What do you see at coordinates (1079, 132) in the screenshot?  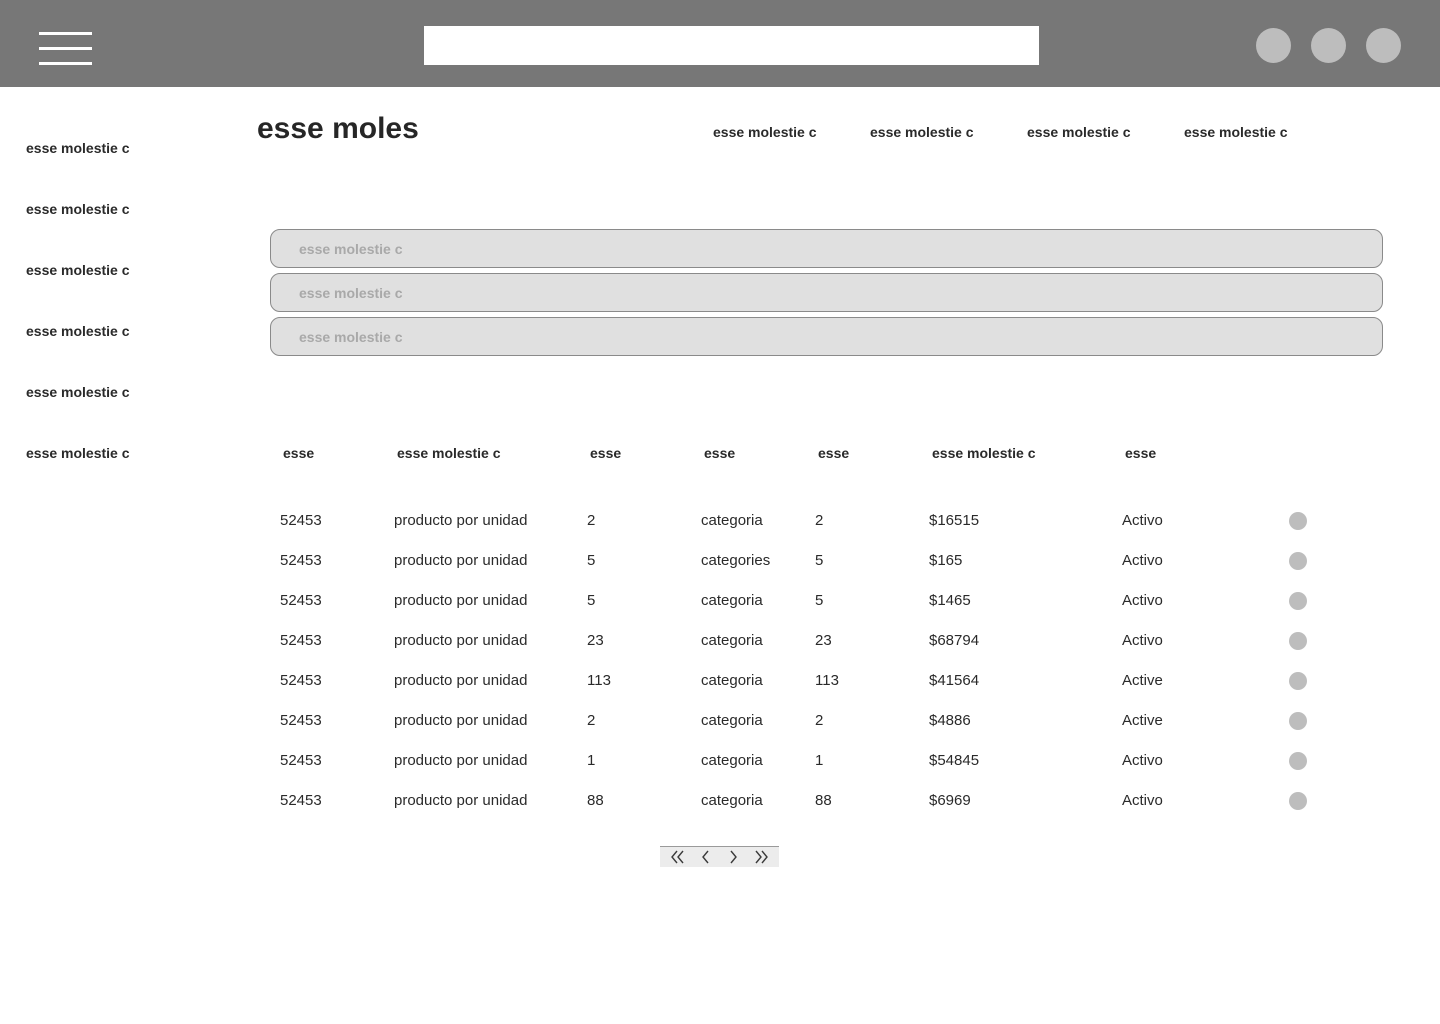 I see `nav-link-3: esse molestie c` at bounding box center [1079, 132].